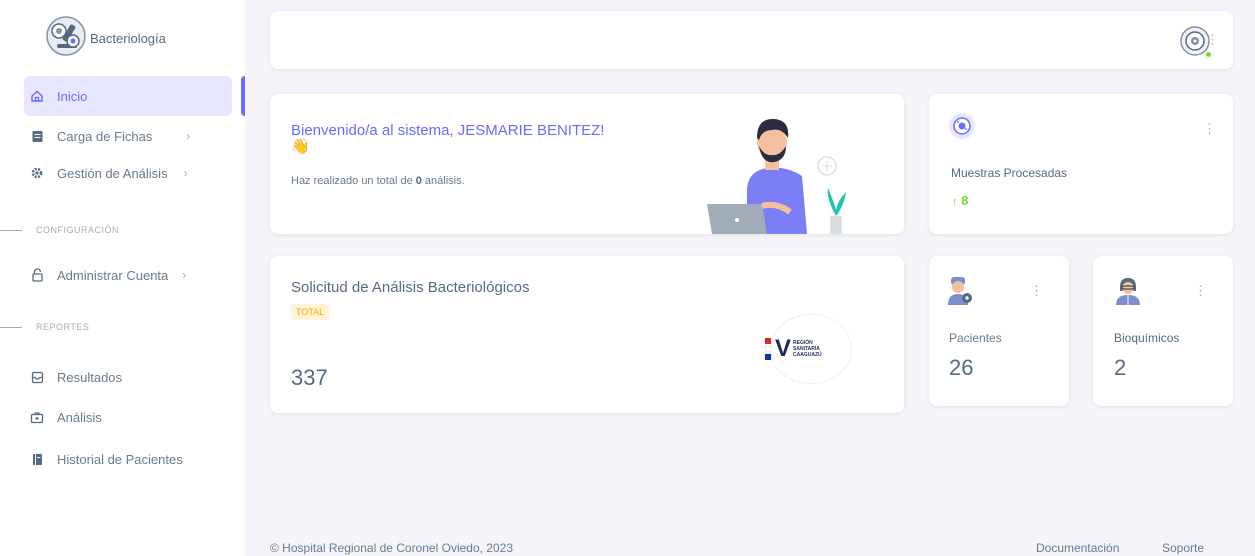 The width and height of the screenshot is (1255, 556). I want to click on solicitud-total-value: 337, so click(309, 377).